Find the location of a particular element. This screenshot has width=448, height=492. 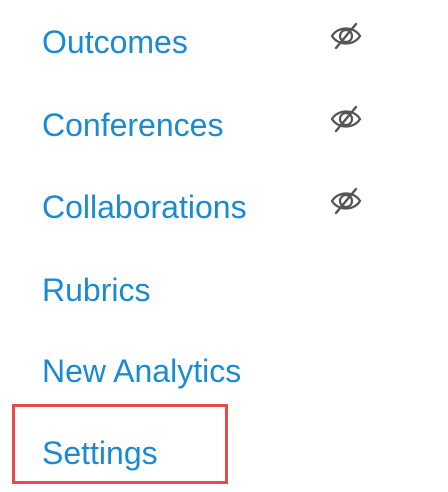

settings-highlight-box is located at coordinates (120, 444).